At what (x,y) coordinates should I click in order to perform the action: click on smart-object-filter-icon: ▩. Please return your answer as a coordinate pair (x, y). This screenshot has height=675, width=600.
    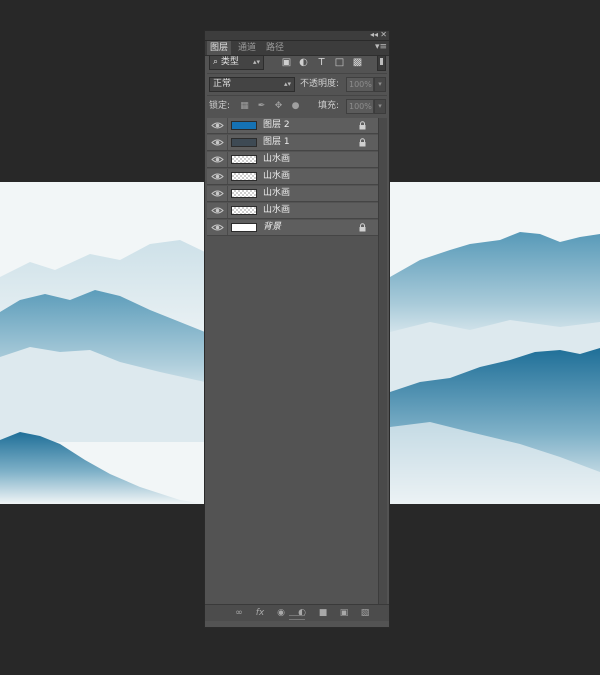
    Looking at the image, I should click on (357, 62).